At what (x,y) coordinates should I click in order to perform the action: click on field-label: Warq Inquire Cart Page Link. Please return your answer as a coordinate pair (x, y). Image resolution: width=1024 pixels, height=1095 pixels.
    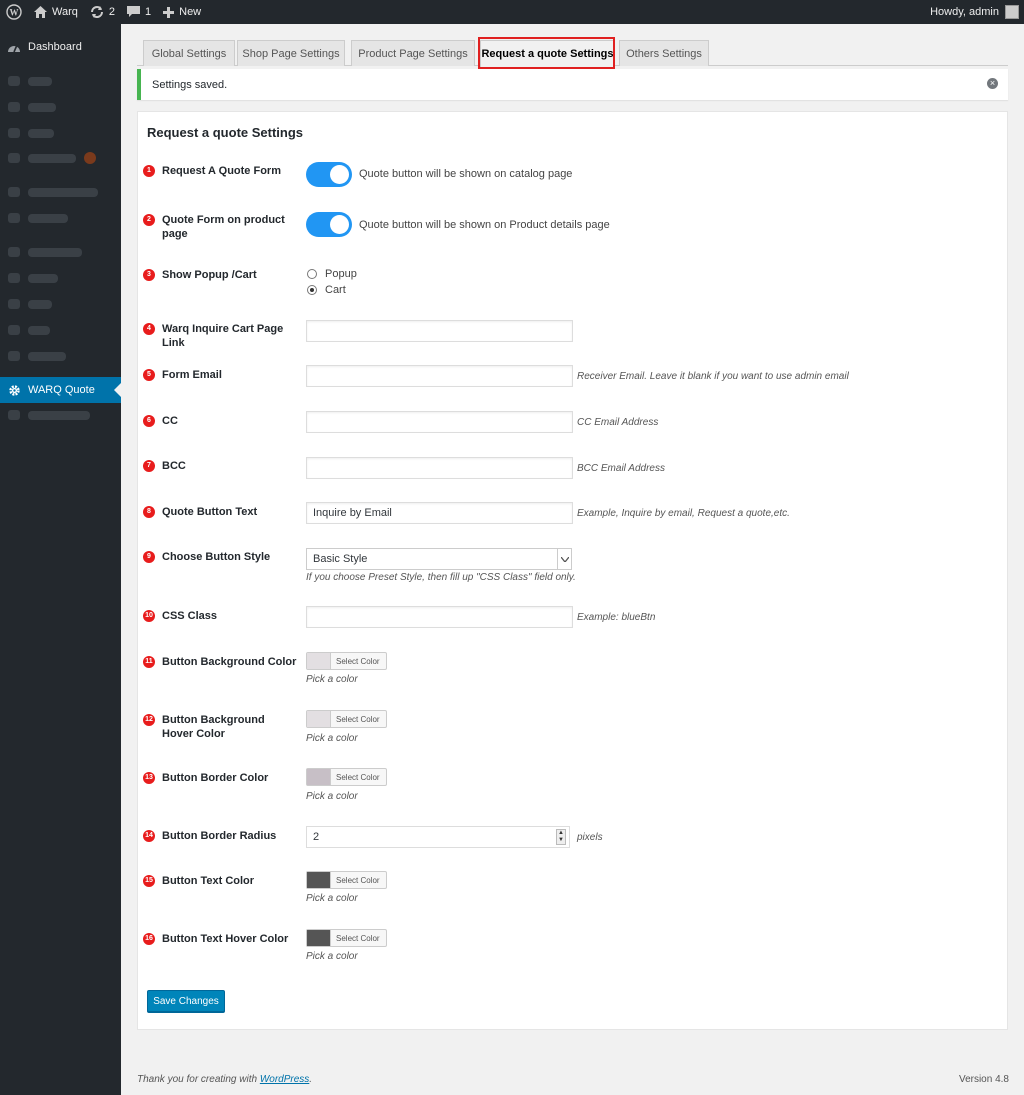
    Looking at the image, I should click on (223, 336).